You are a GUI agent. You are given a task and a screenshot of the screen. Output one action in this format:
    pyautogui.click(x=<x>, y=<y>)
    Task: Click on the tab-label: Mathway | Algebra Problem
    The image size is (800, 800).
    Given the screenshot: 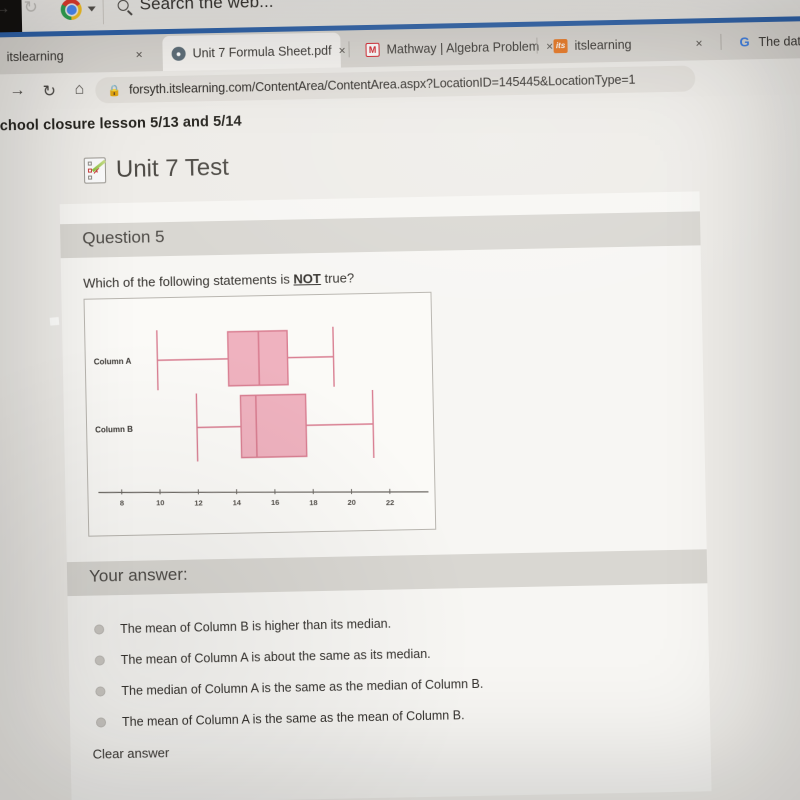 What is the action you would take?
    pyautogui.click(x=463, y=48)
    